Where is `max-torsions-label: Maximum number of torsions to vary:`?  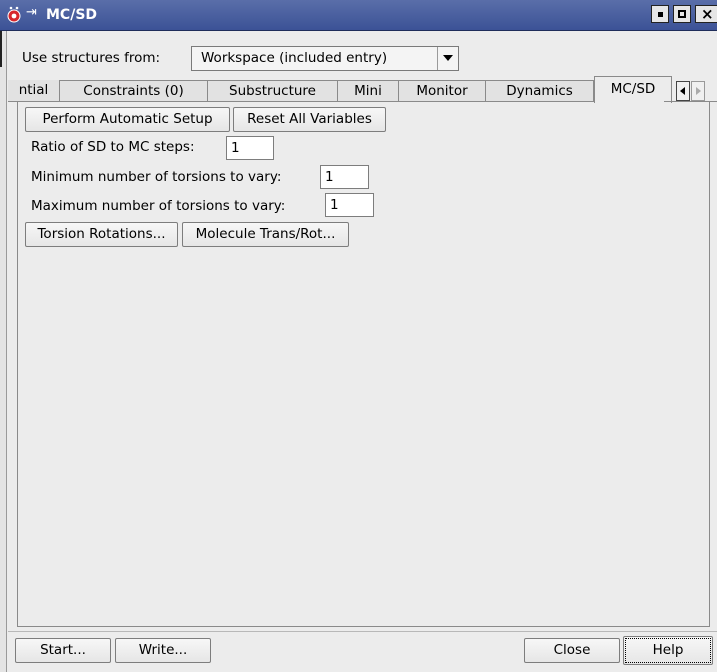
max-torsions-label: Maximum number of torsions to vary: is located at coordinates (158, 206).